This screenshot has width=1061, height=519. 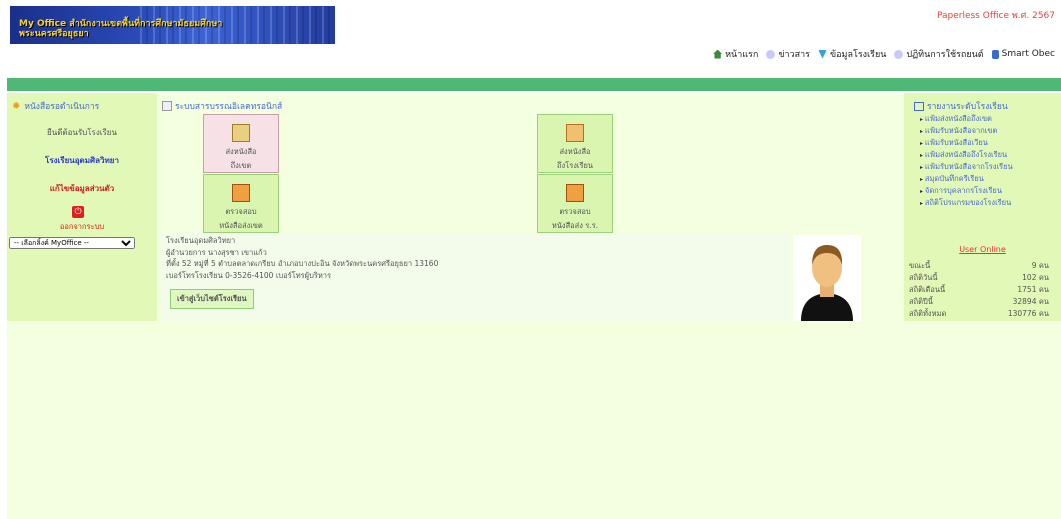 What do you see at coordinates (858, 55) in the screenshot?
I see `nav-label: ข้อมูลโรงเรียน` at bounding box center [858, 55].